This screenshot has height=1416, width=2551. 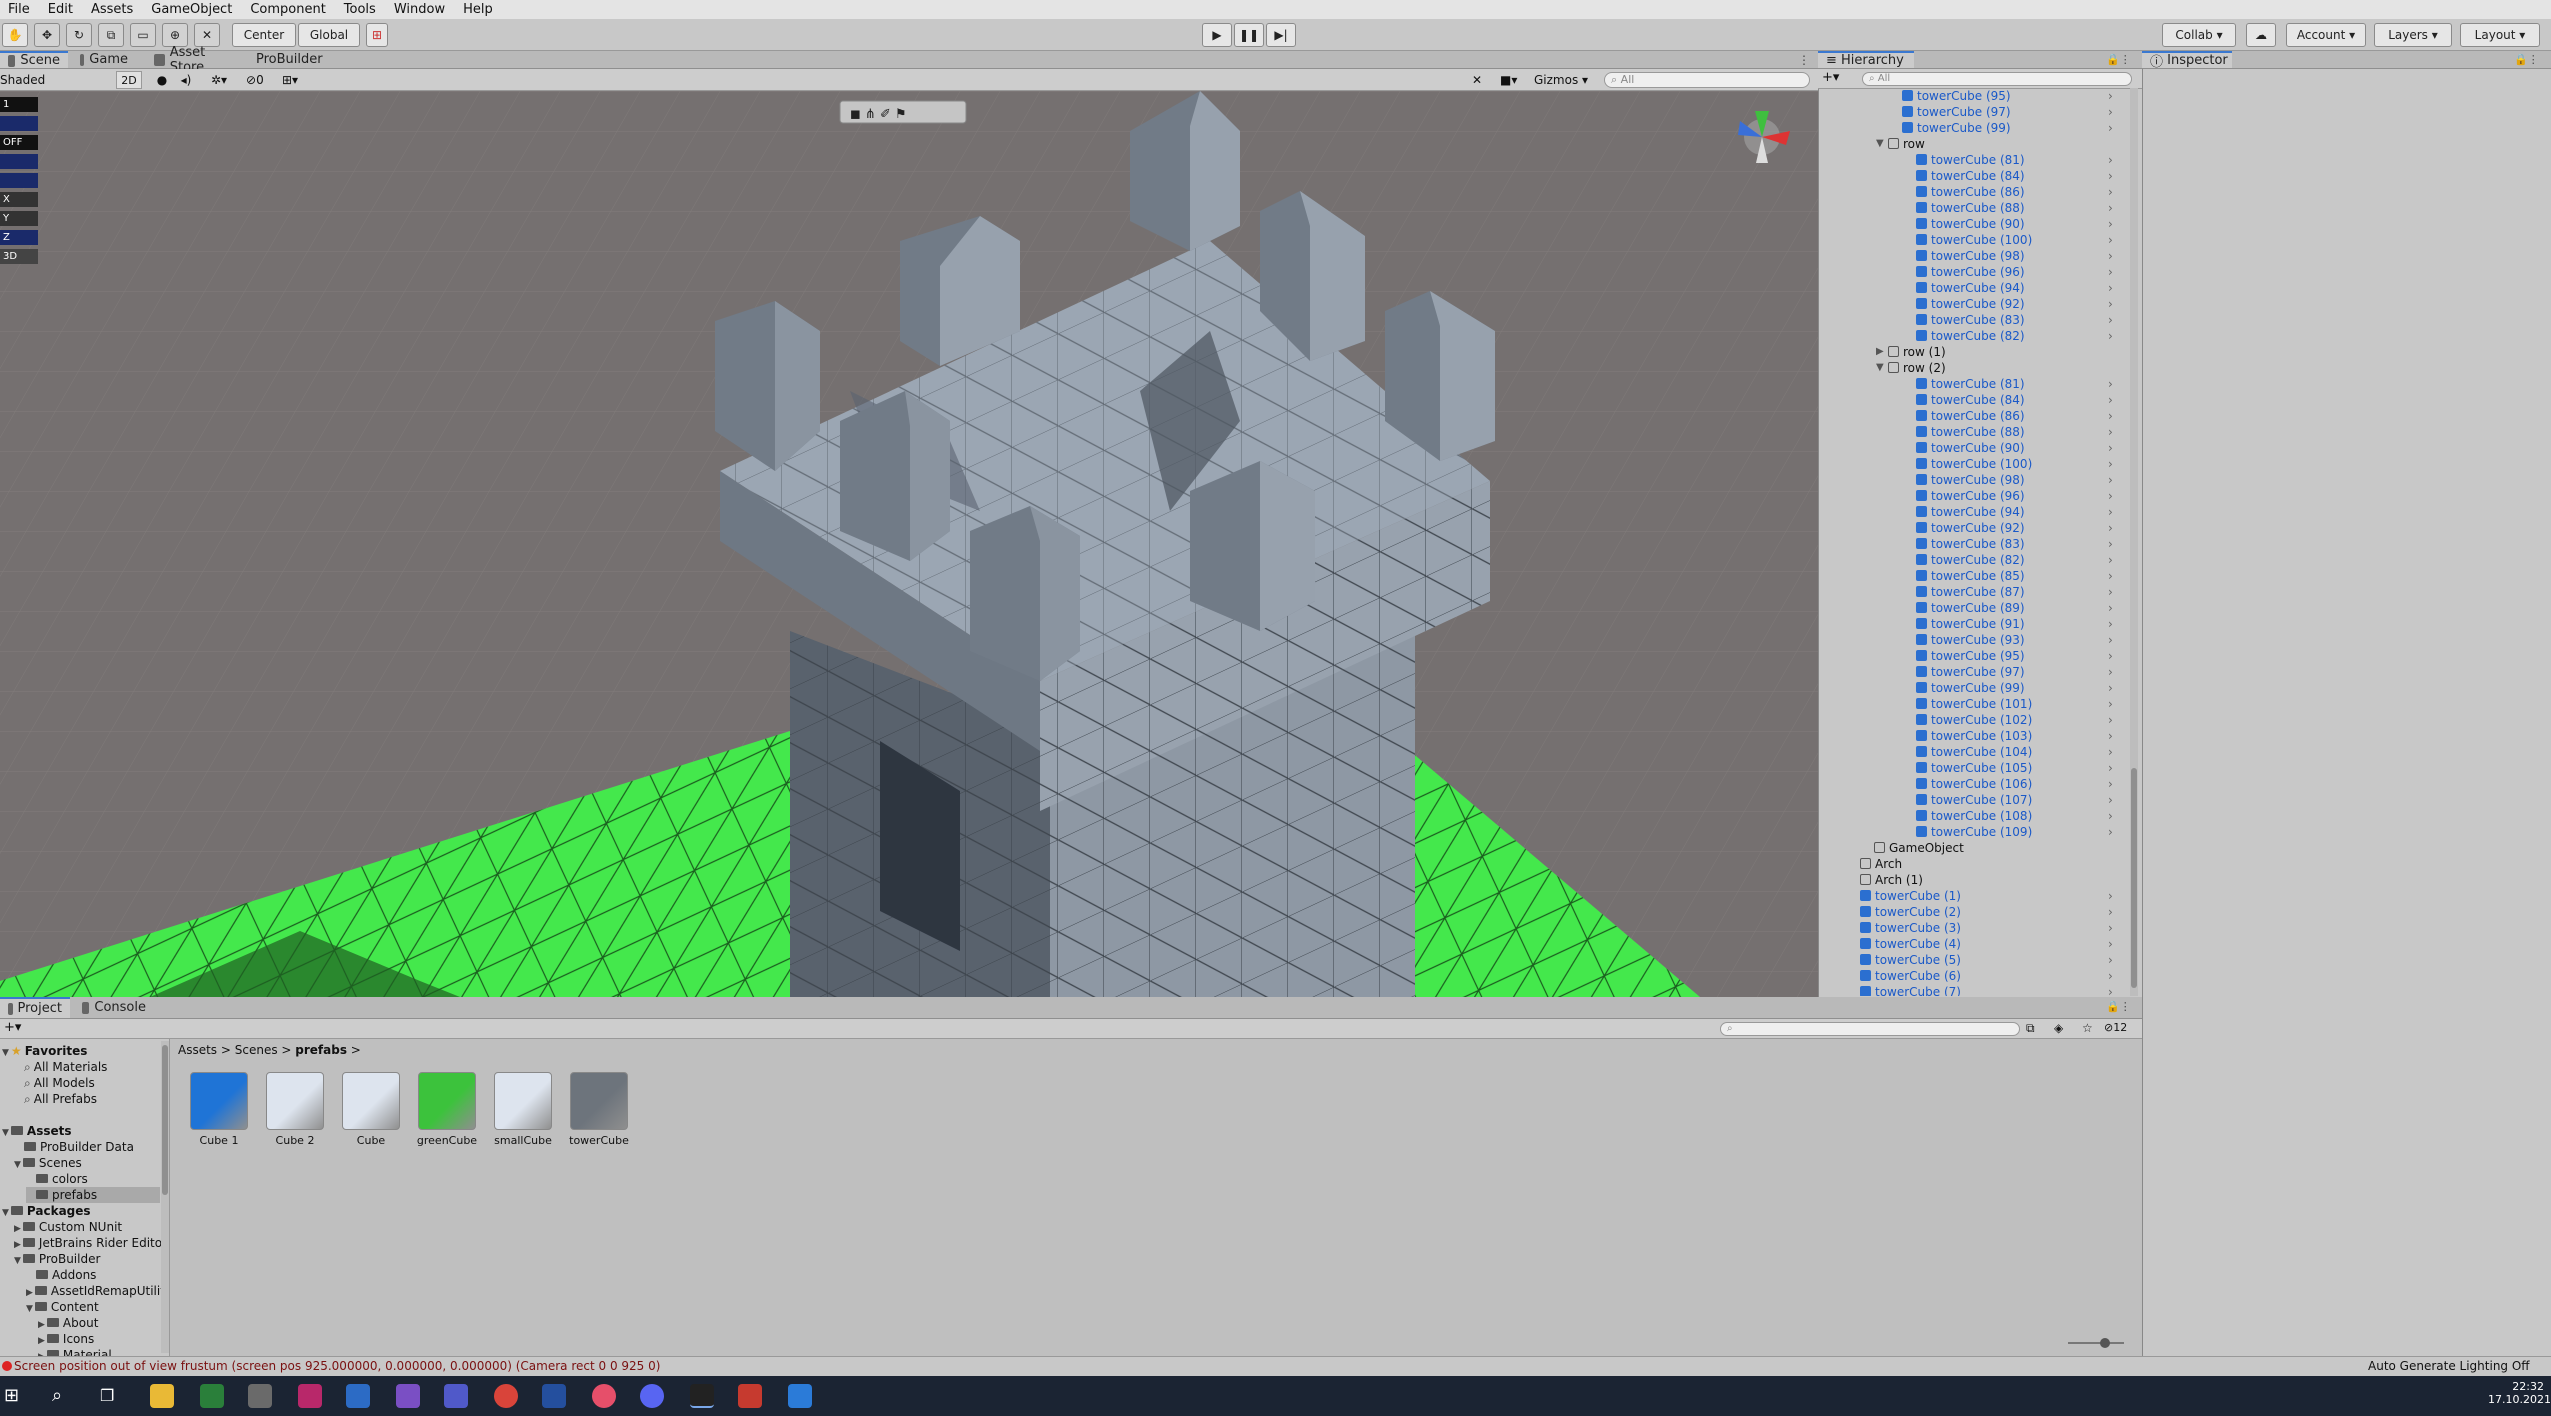 What do you see at coordinates (1974, 832) in the screenshot?
I see `hierarchy-item: towerCube (109)` at bounding box center [1974, 832].